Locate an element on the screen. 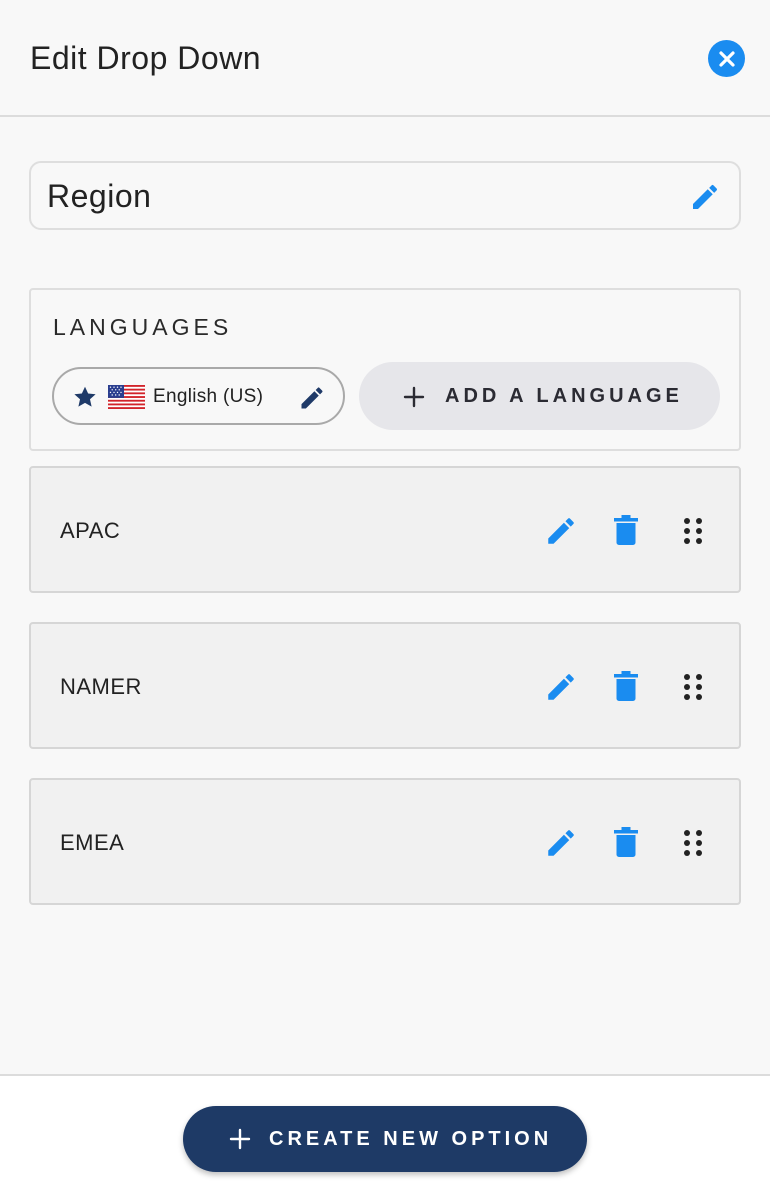  language-chip-english-us: English (US) is located at coordinates (198, 396).